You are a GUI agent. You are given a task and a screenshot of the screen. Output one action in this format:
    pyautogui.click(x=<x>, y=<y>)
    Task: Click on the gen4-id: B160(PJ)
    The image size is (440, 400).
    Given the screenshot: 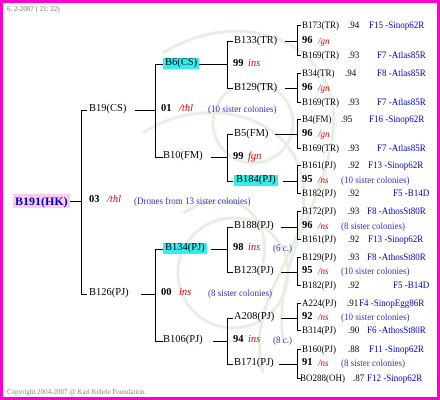 What is the action you would take?
    pyautogui.click(x=319, y=349)
    